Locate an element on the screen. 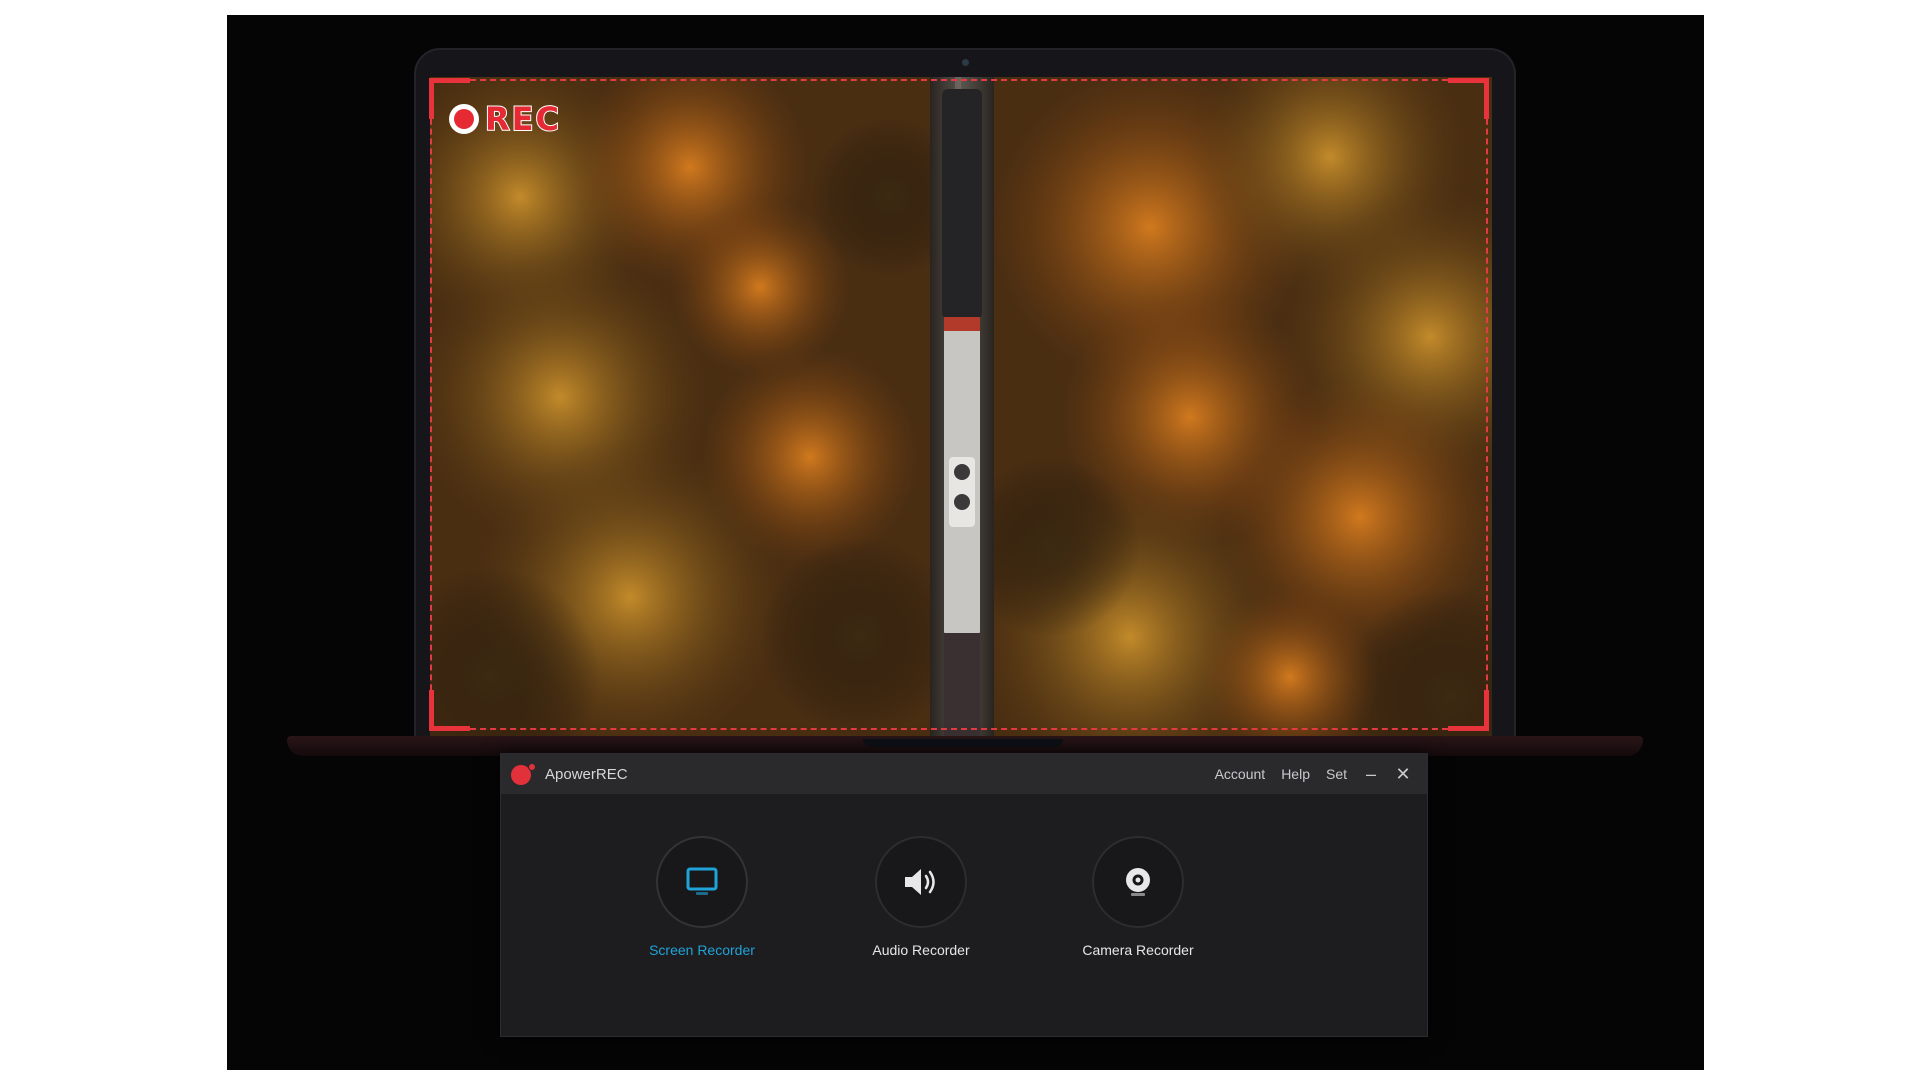 This screenshot has width=1920, height=1080. frame-corner-bottom-right is located at coordinates (1468, 710).